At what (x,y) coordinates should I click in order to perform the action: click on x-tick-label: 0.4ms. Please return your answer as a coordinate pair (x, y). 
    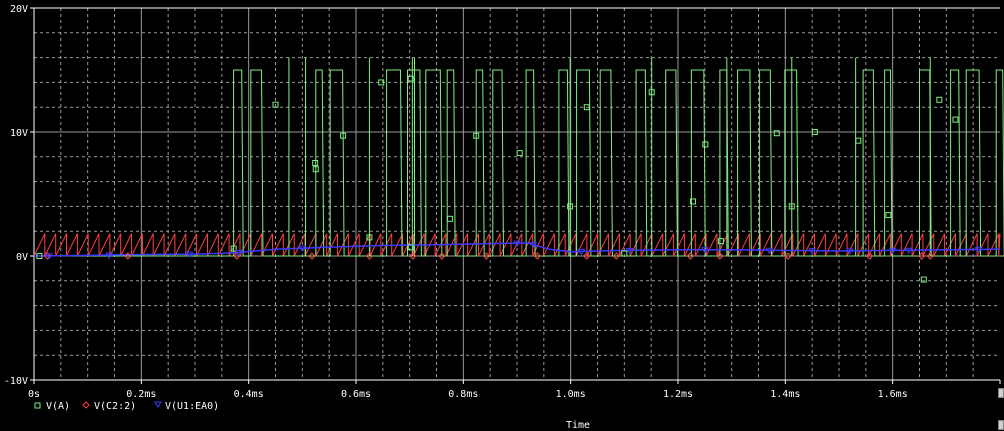
    Looking at the image, I should click on (249, 394).